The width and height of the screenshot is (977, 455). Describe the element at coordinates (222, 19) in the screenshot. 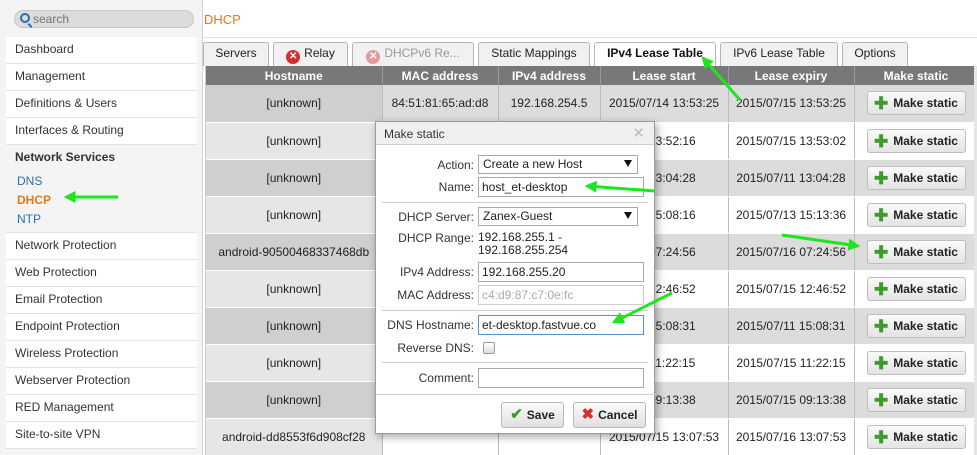

I see `page-title: DHCP` at that location.